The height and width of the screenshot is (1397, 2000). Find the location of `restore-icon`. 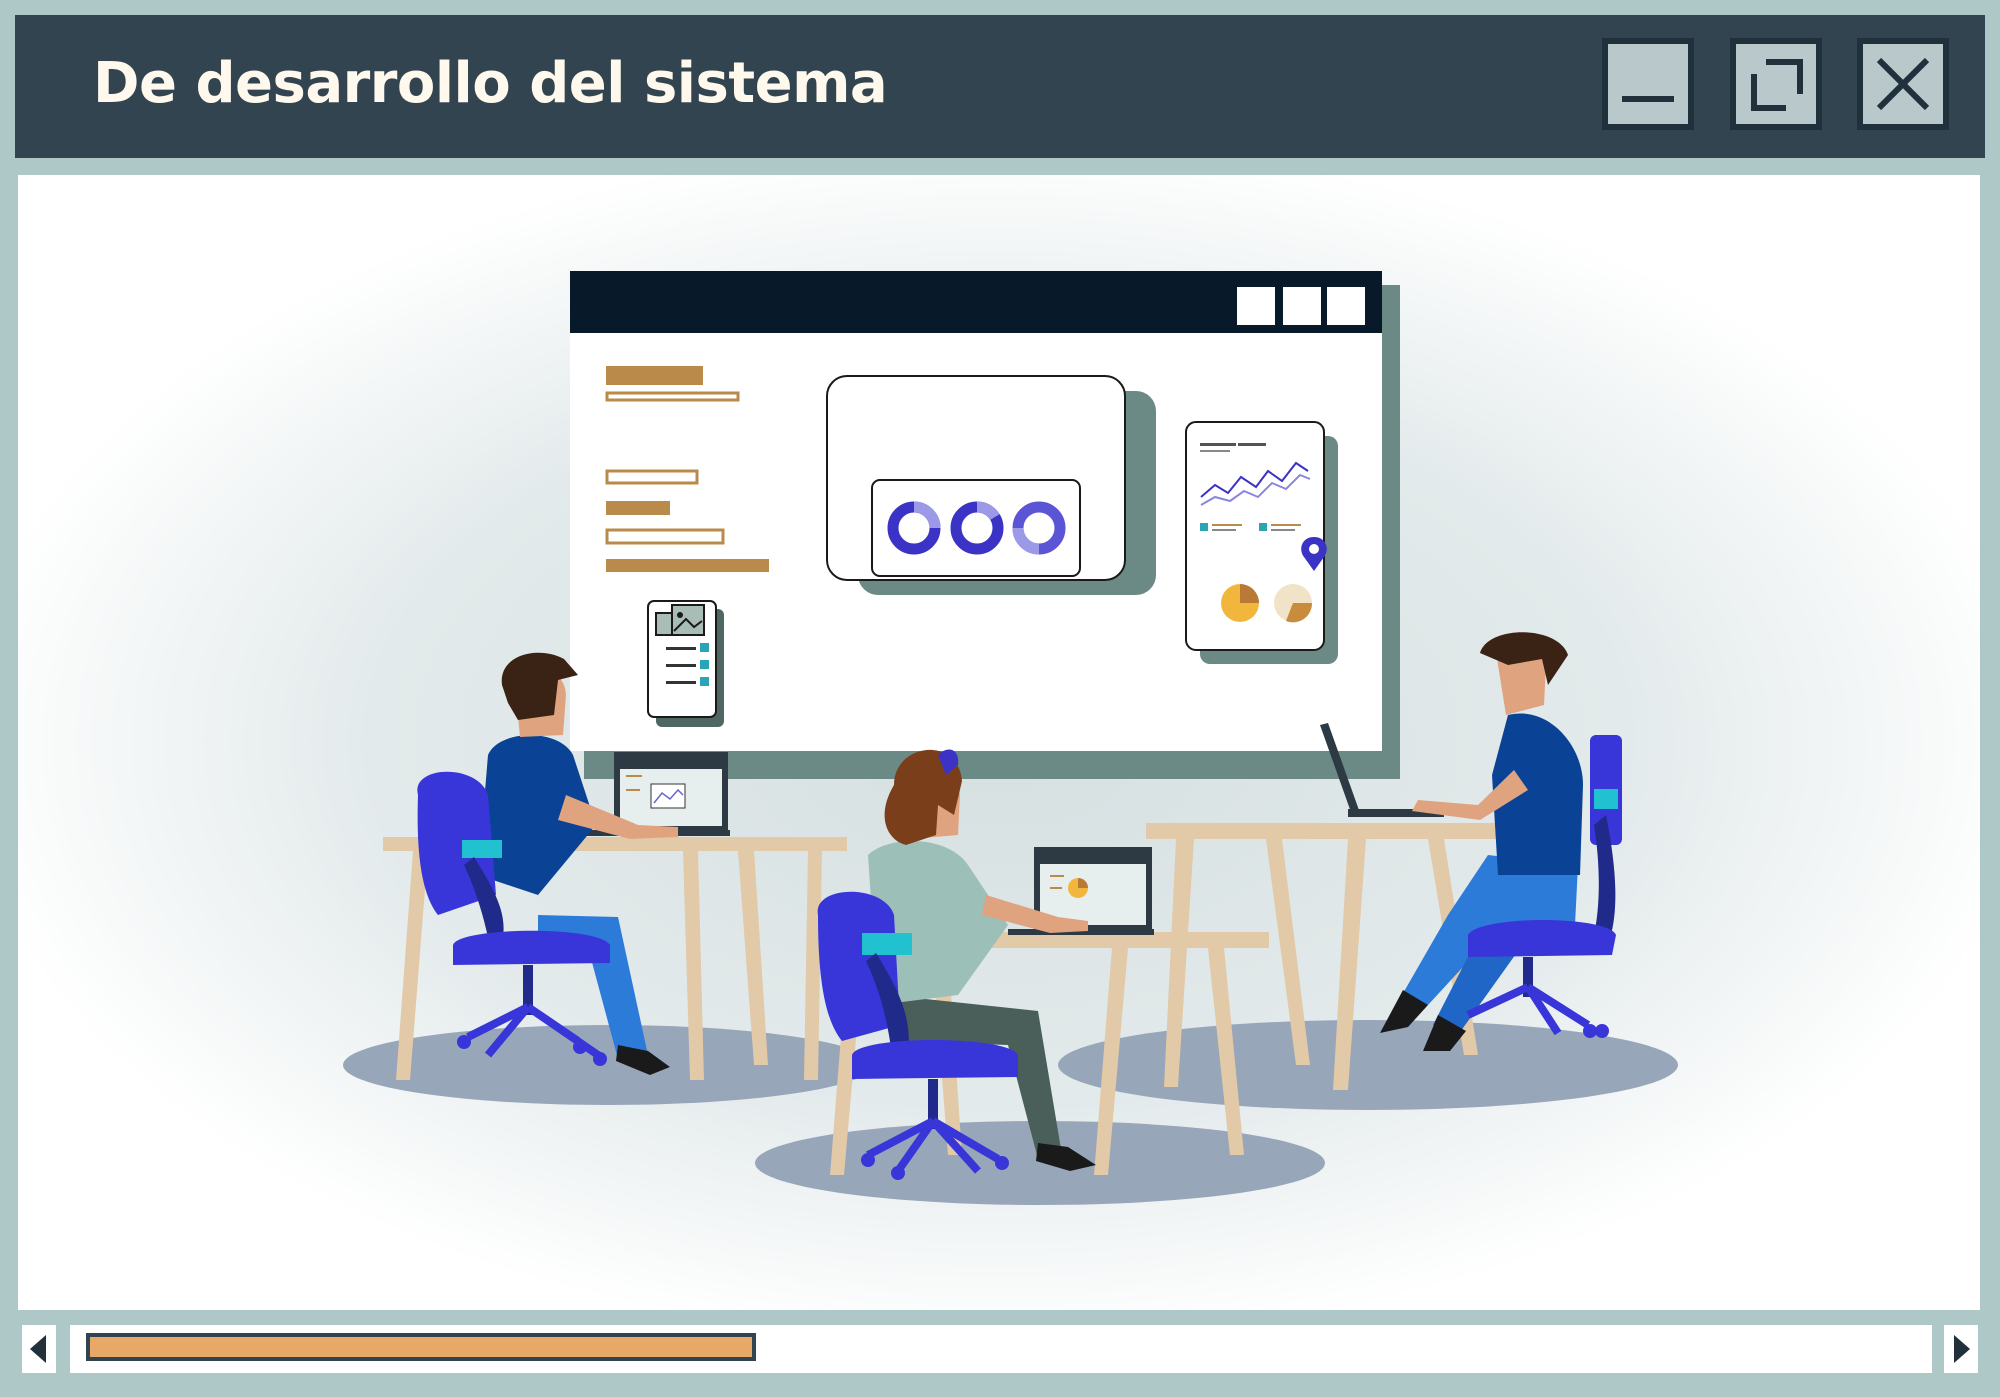

restore-icon is located at coordinates (1777, 85).